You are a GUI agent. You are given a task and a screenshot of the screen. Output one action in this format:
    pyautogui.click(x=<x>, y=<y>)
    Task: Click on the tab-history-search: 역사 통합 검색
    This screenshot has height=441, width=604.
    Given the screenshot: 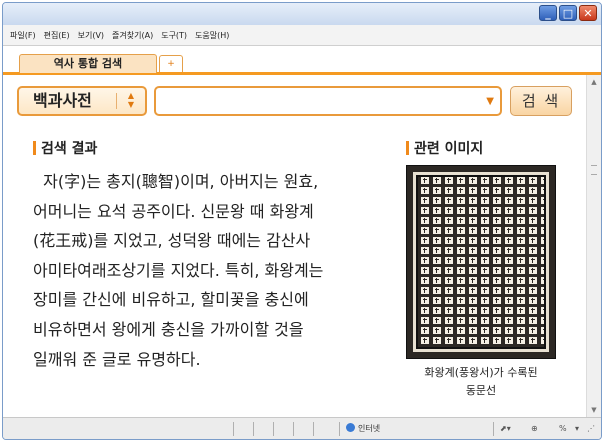 What is the action you would take?
    pyautogui.click(x=88, y=63)
    